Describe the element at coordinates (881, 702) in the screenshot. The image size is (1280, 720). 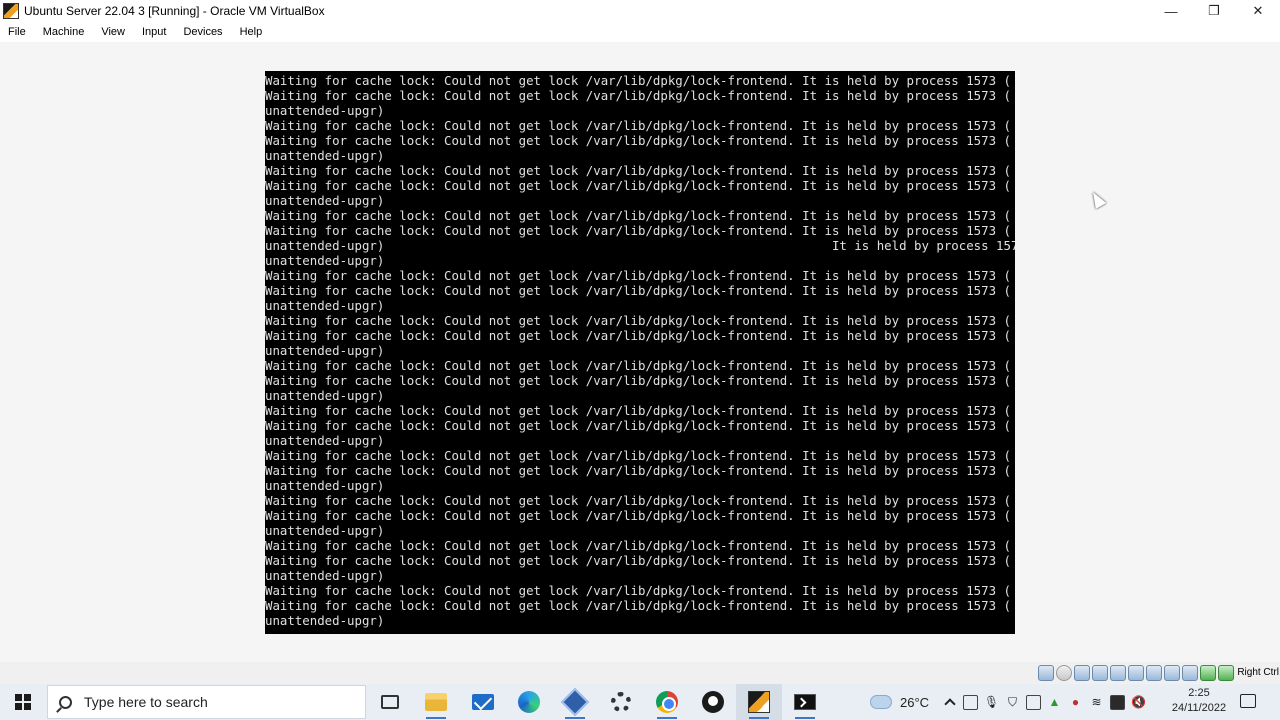
I see `cloud-icon` at that location.